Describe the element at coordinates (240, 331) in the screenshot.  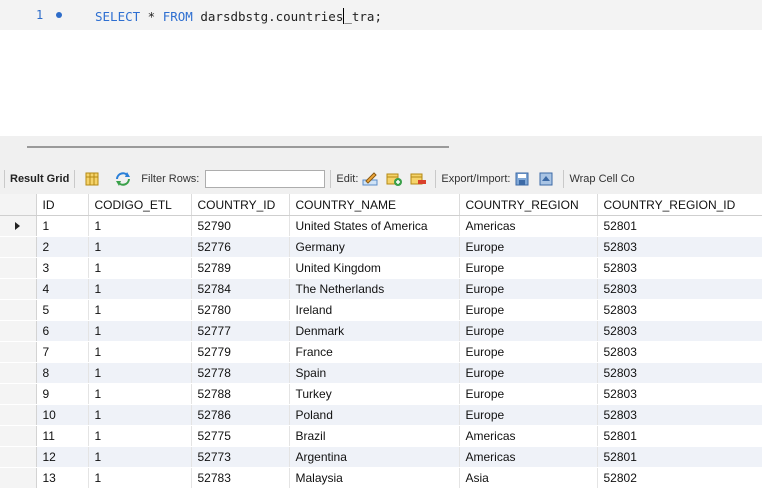
I see `cell-country-id: 52777` at that location.